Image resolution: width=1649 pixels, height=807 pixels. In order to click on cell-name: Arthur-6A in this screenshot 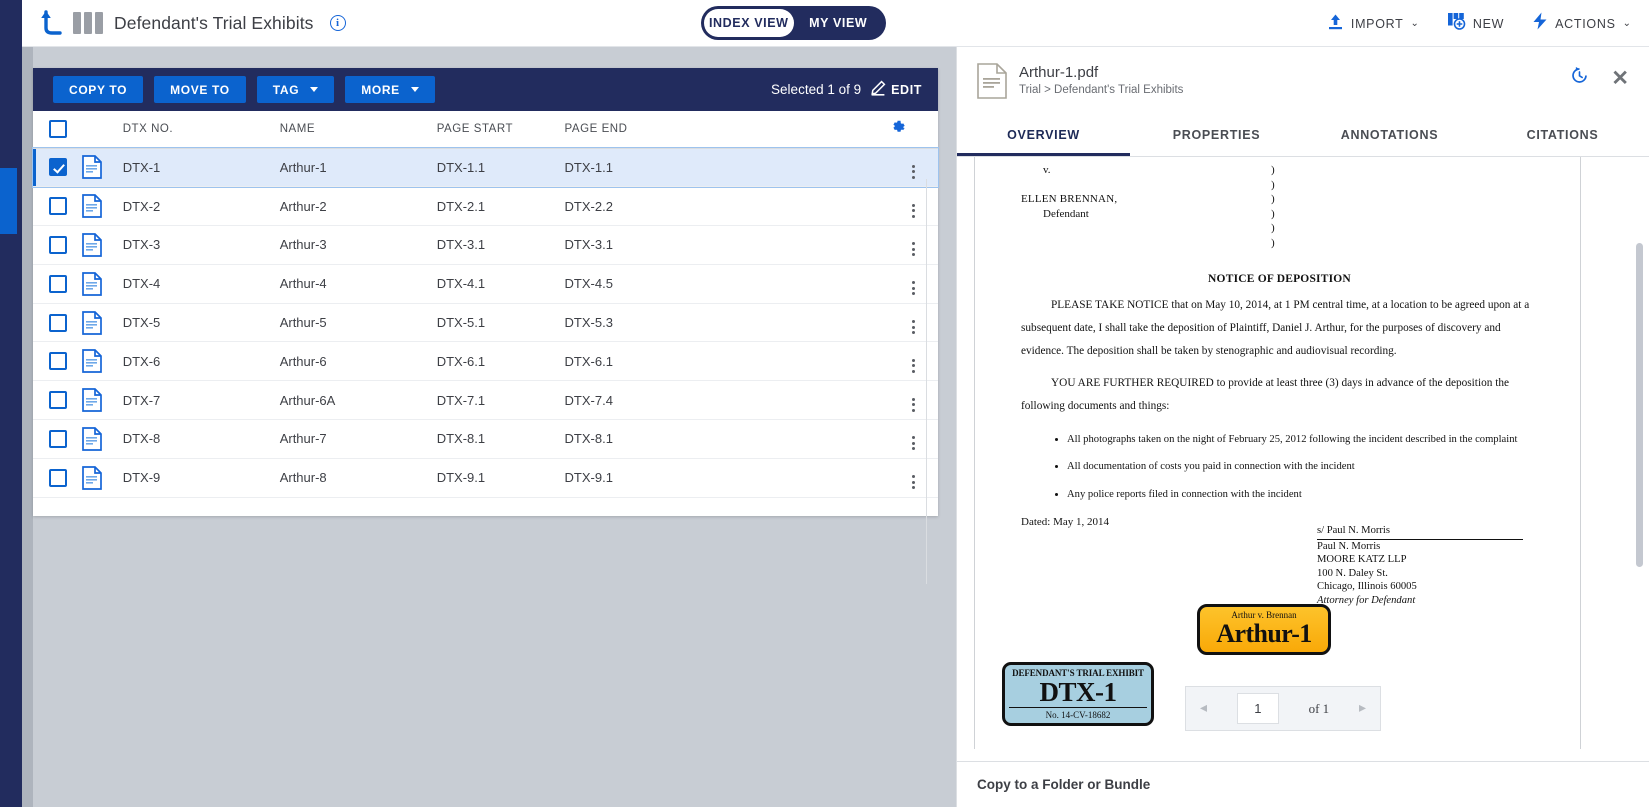, I will do `click(358, 400)`.